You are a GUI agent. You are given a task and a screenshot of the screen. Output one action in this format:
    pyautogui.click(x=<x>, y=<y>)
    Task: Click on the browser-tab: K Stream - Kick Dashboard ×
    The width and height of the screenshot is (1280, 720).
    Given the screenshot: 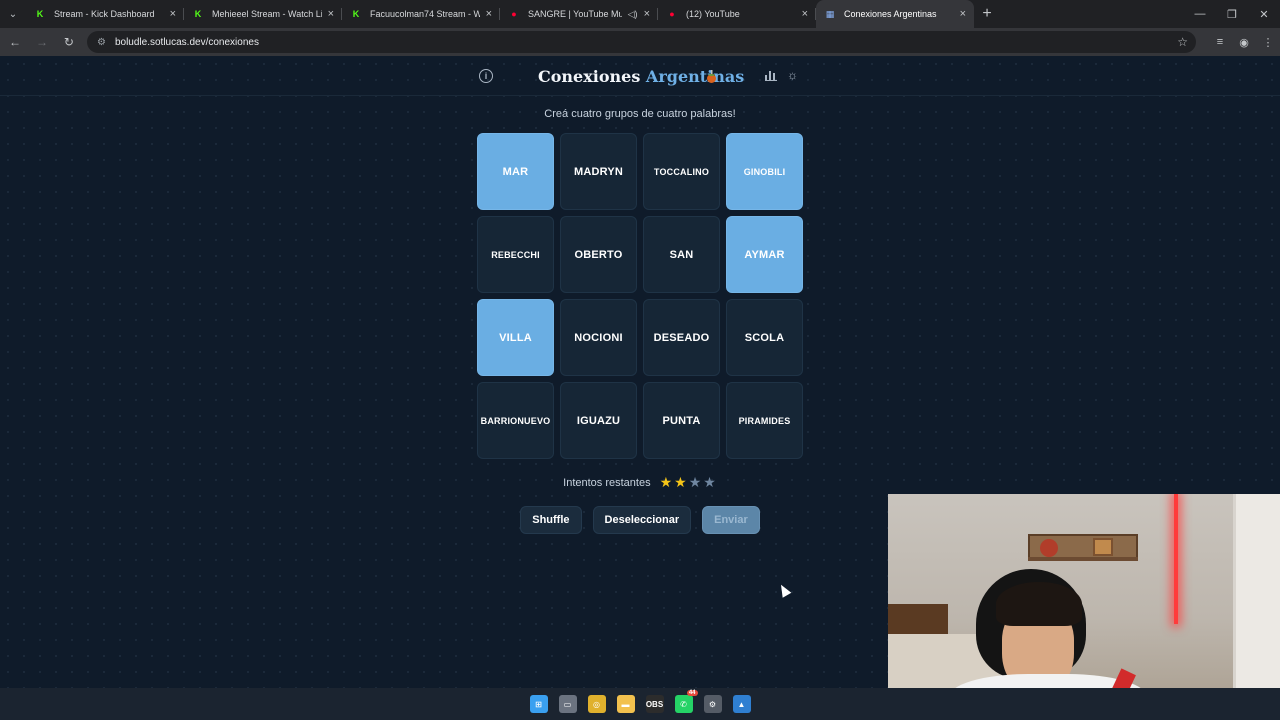 What is the action you would take?
    pyautogui.click(x=105, y=14)
    